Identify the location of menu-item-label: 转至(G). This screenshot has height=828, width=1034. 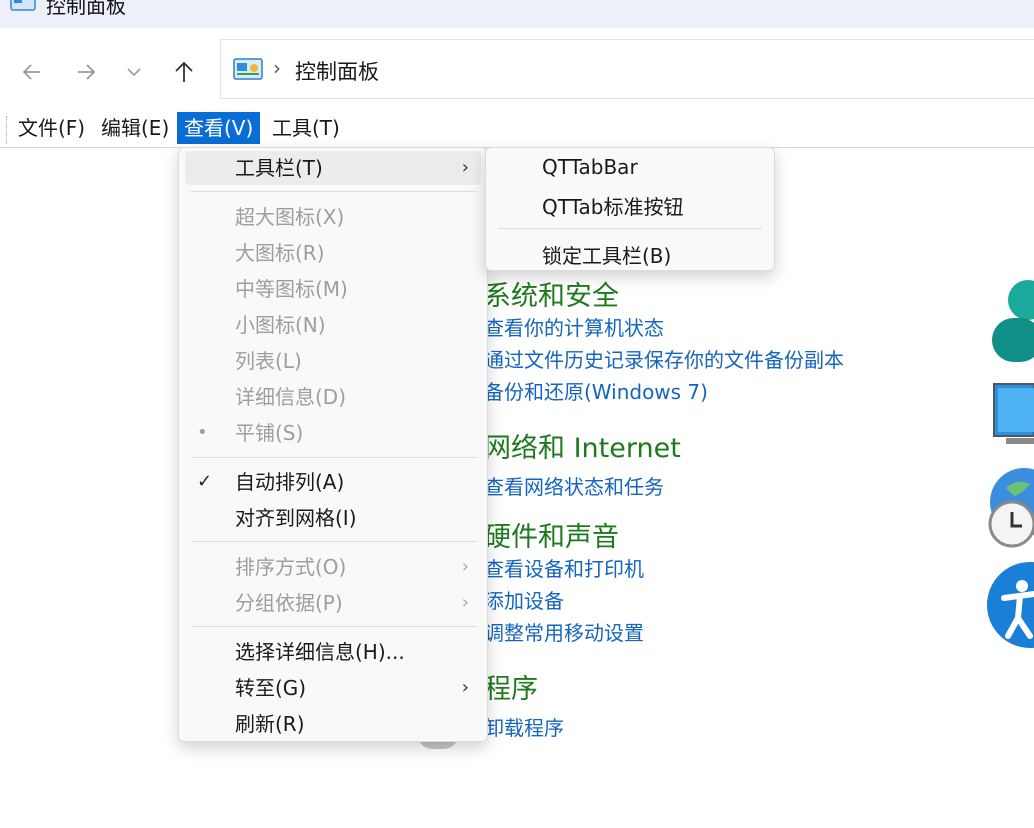
(271, 688).